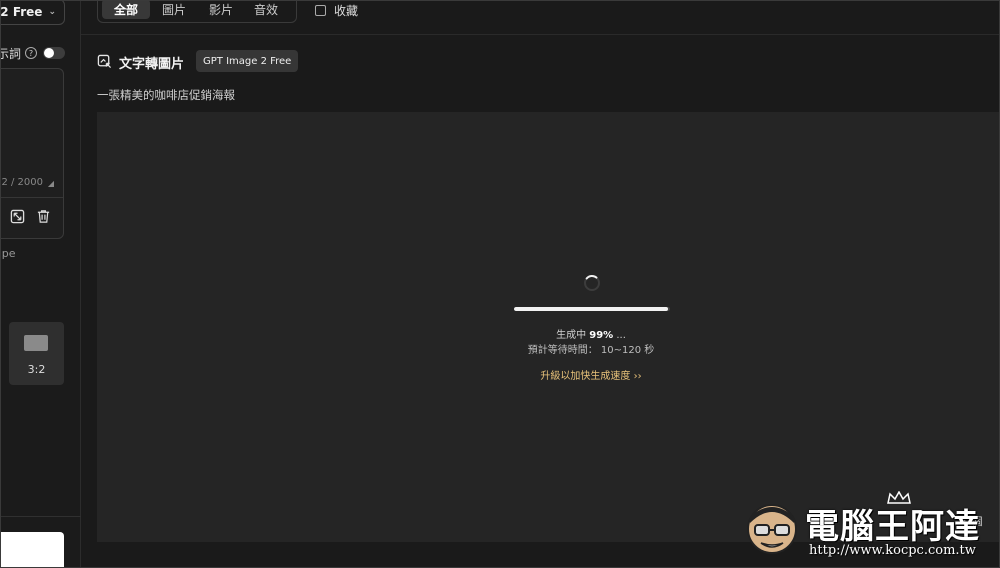 The width and height of the screenshot is (1000, 568). Describe the element at coordinates (36, 343) in the screenshot. I see `ratio-shape-icon` at that location.